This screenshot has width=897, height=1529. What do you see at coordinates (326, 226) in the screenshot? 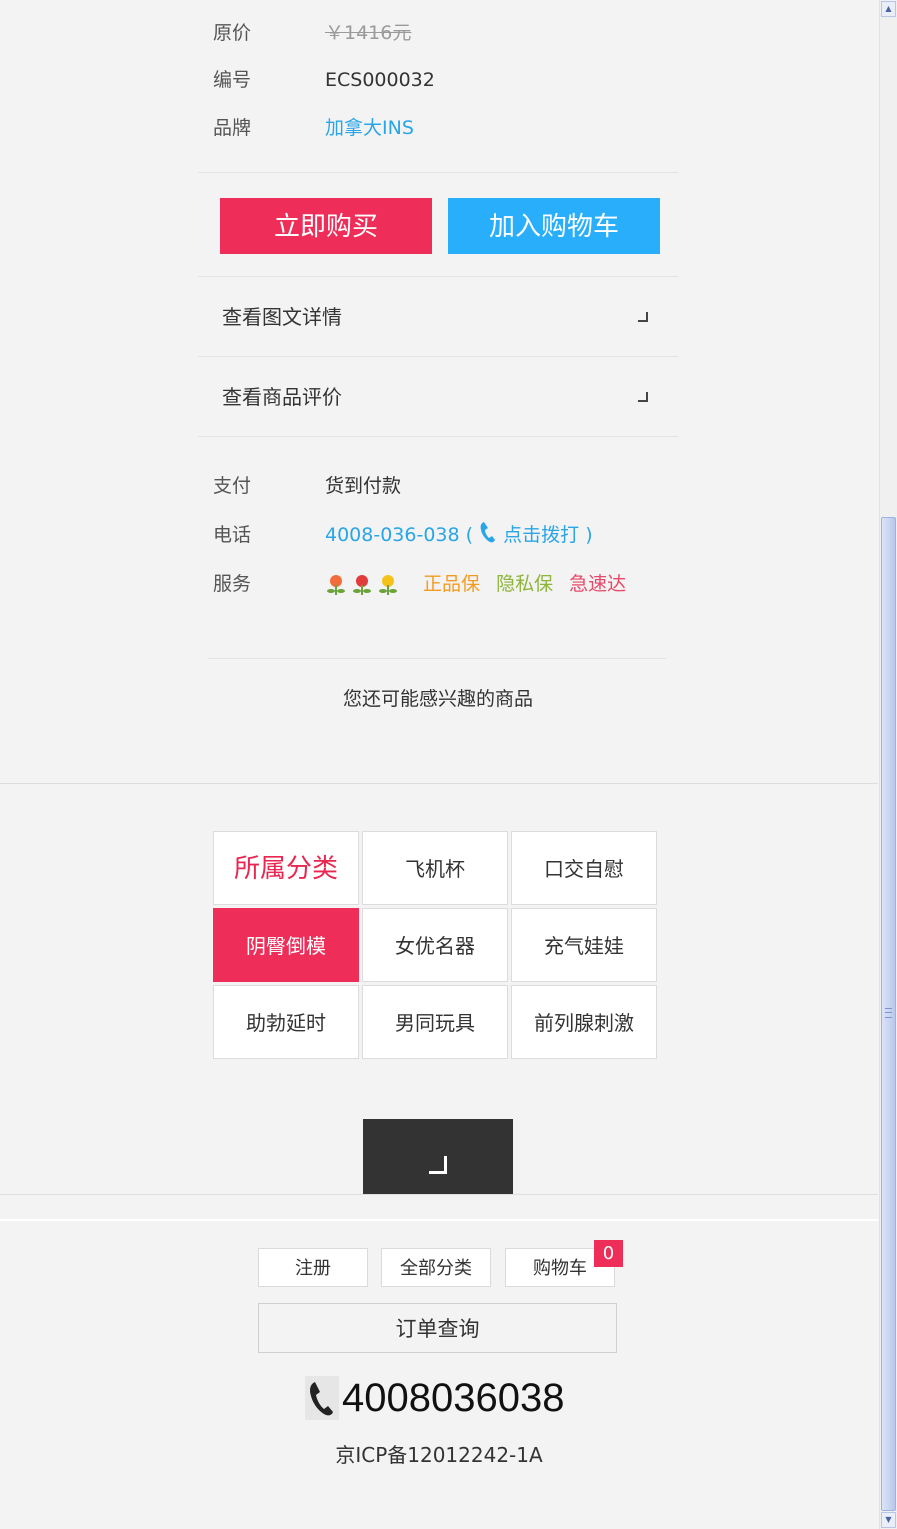
I see `buy-now-button: 立即购买` at bounding box center [326, 226].